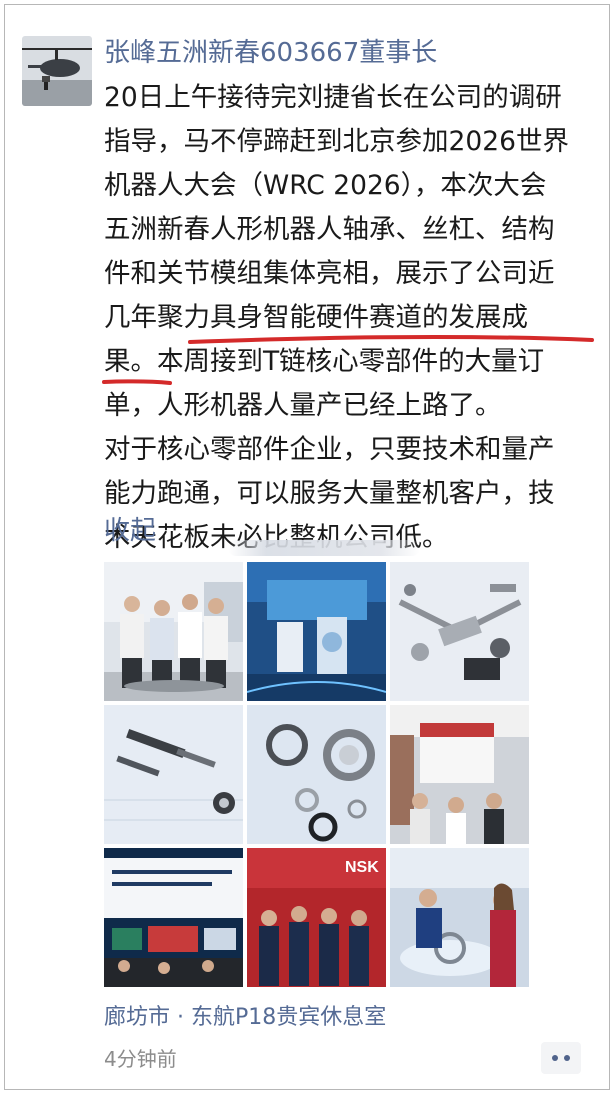 The image size is (616, 1095). I want to click on author-name: 张峰五洲新春603667董事长, so click(270, 53).